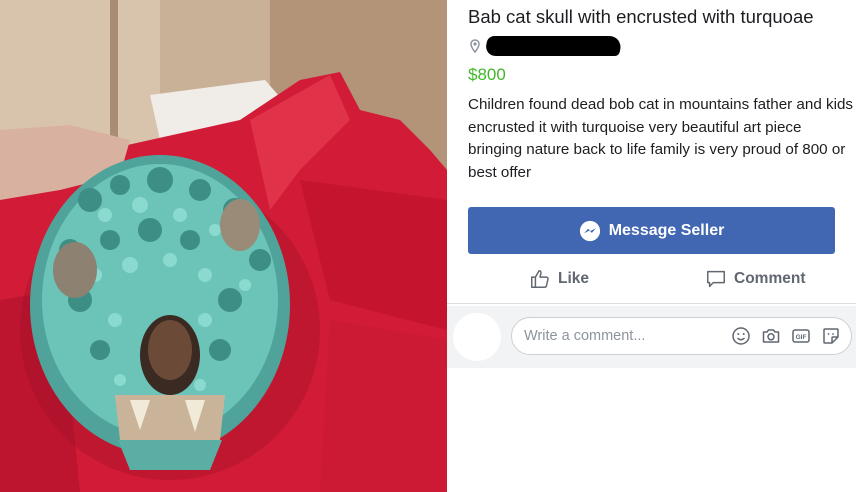 This screenshot has height=492, width=856. What do you see at coordinates (786, 336) in the screenshot?
I see `comment-tools: GIF` at bounding box center [786, 336].